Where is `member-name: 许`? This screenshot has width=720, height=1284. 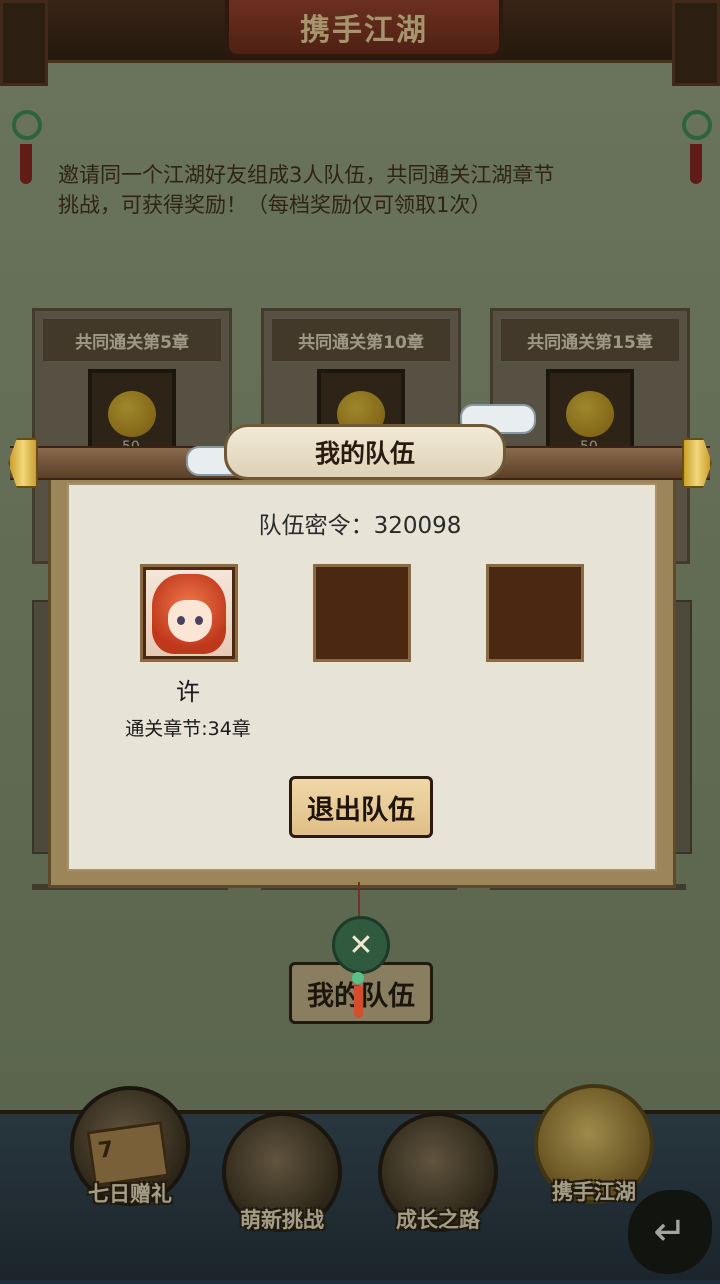
member-name: 许 is located at coordinates (188, 692).